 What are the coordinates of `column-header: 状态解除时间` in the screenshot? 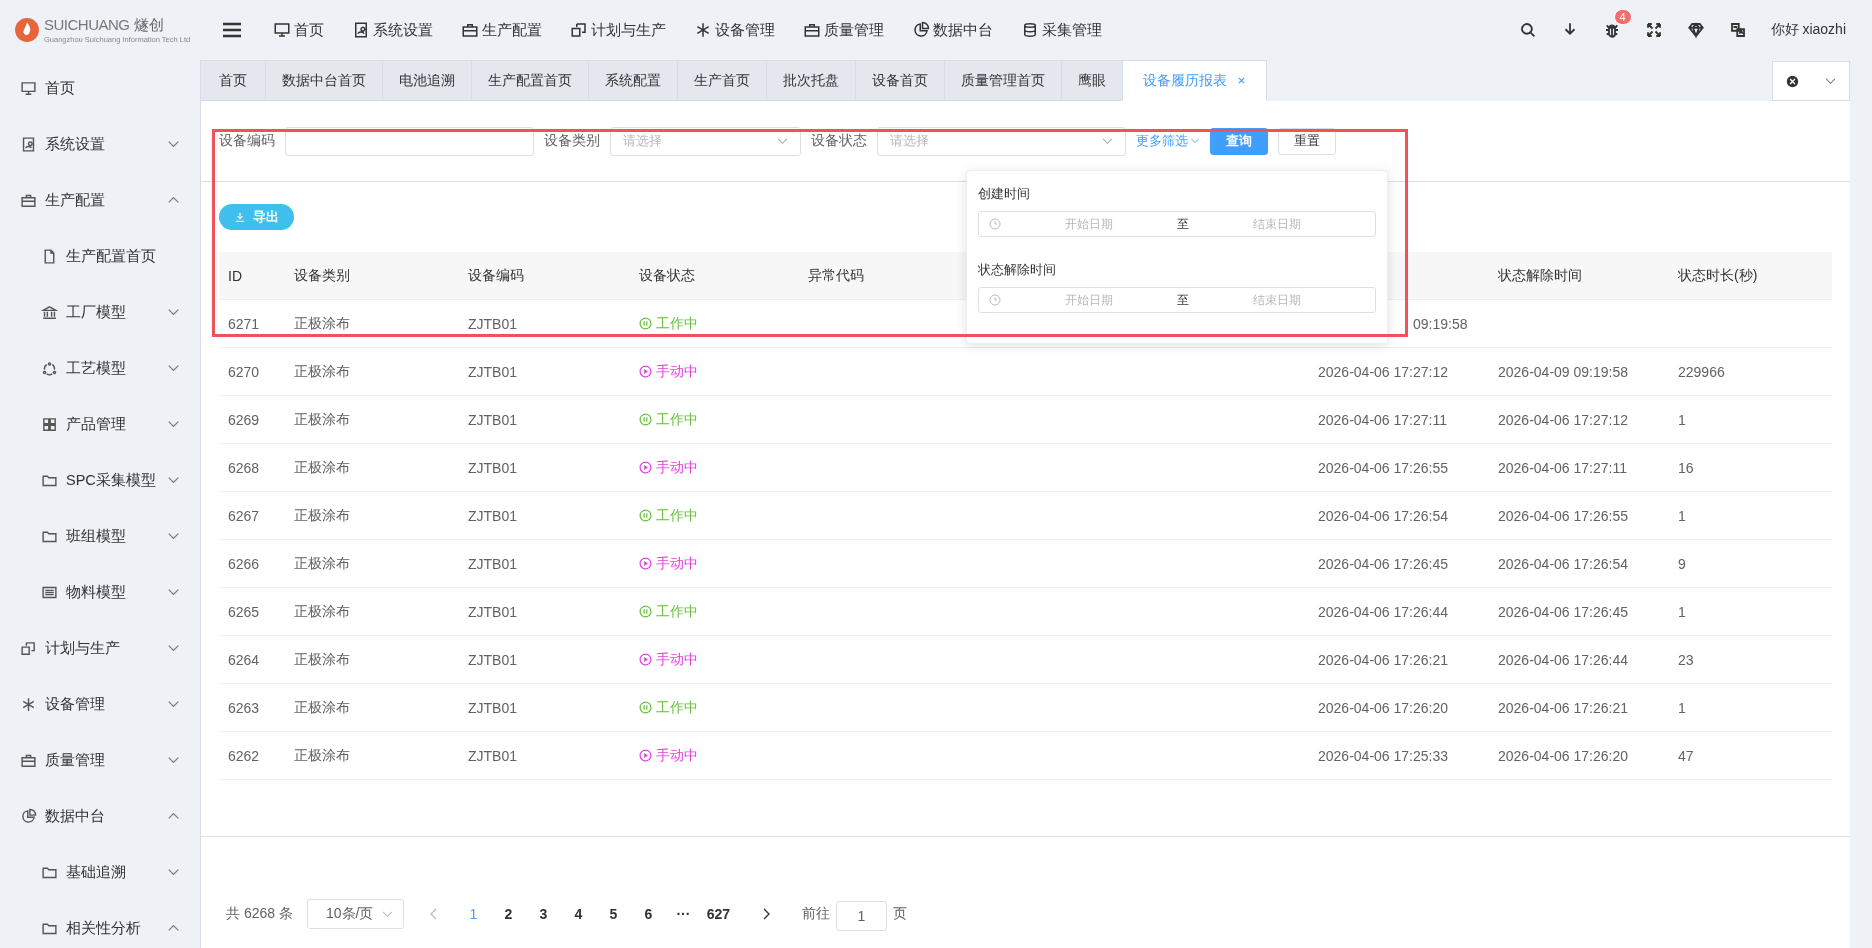 It's located at (1540, 275).